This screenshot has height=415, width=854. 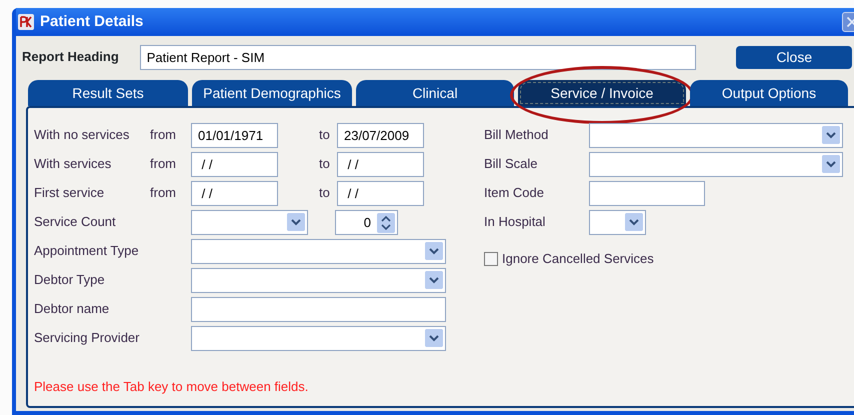 I want to click on field-label: In Hospital, so click(x=515, y=222).